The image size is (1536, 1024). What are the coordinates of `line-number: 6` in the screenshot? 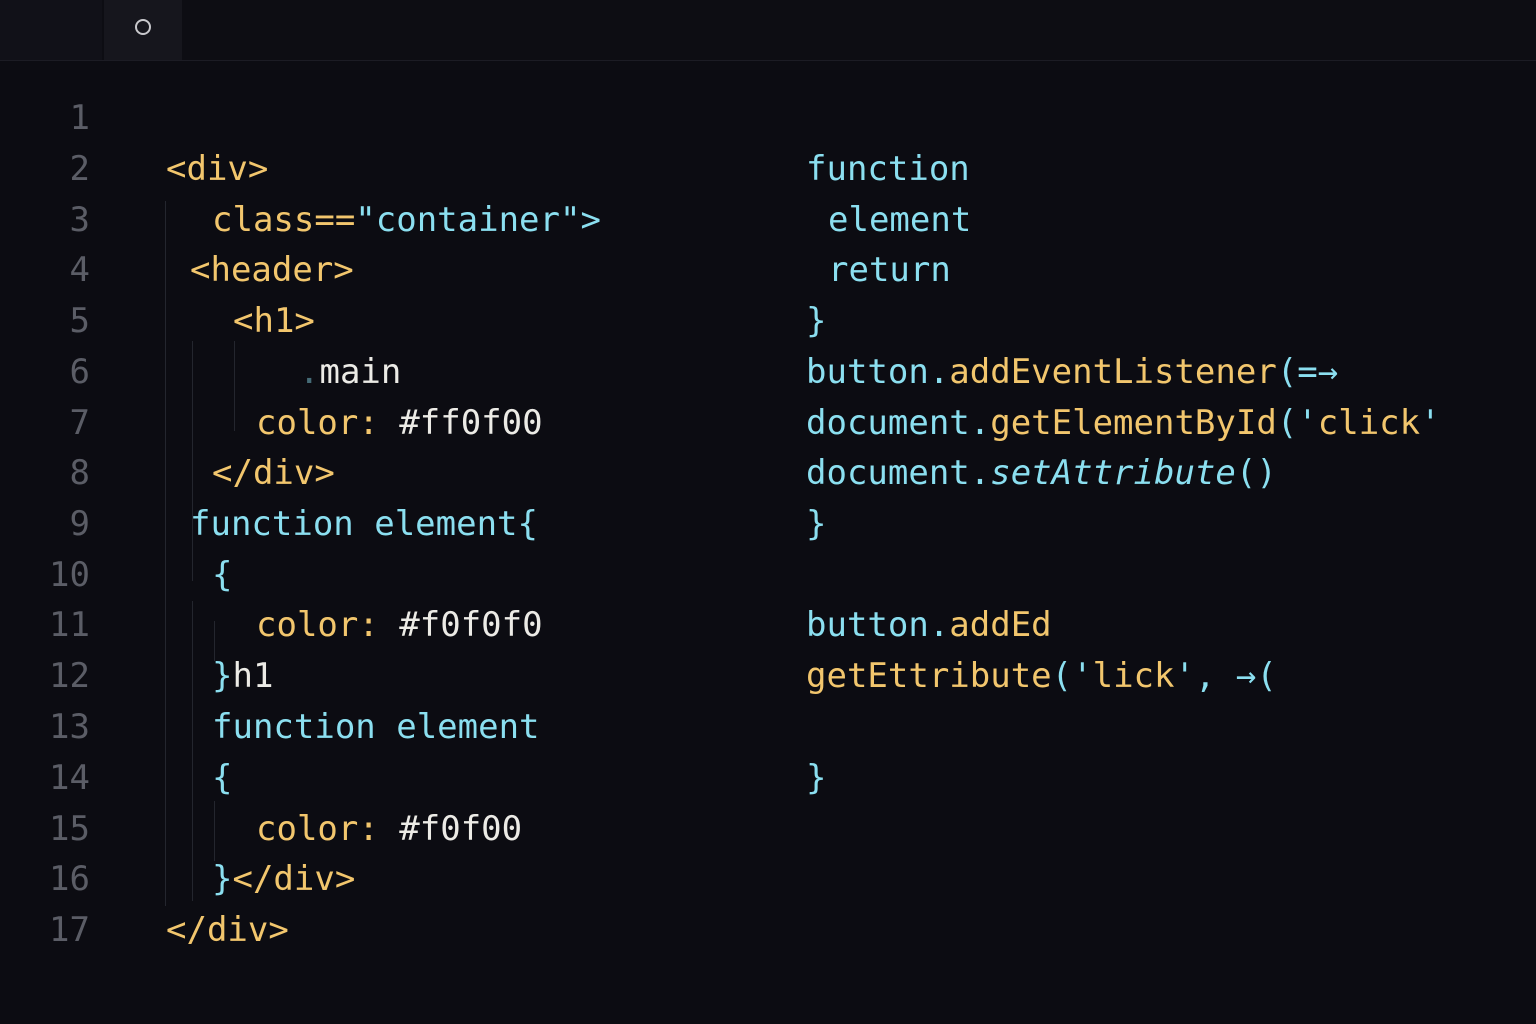 It's located at (79, 372).